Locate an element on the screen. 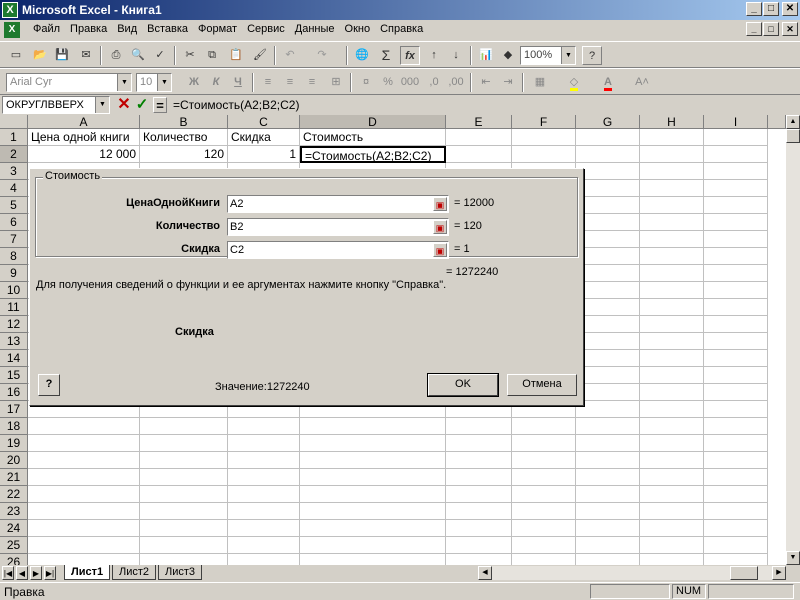 The image size is (800, 600). row-header-24: 24 is located at coordinates (14, 528).